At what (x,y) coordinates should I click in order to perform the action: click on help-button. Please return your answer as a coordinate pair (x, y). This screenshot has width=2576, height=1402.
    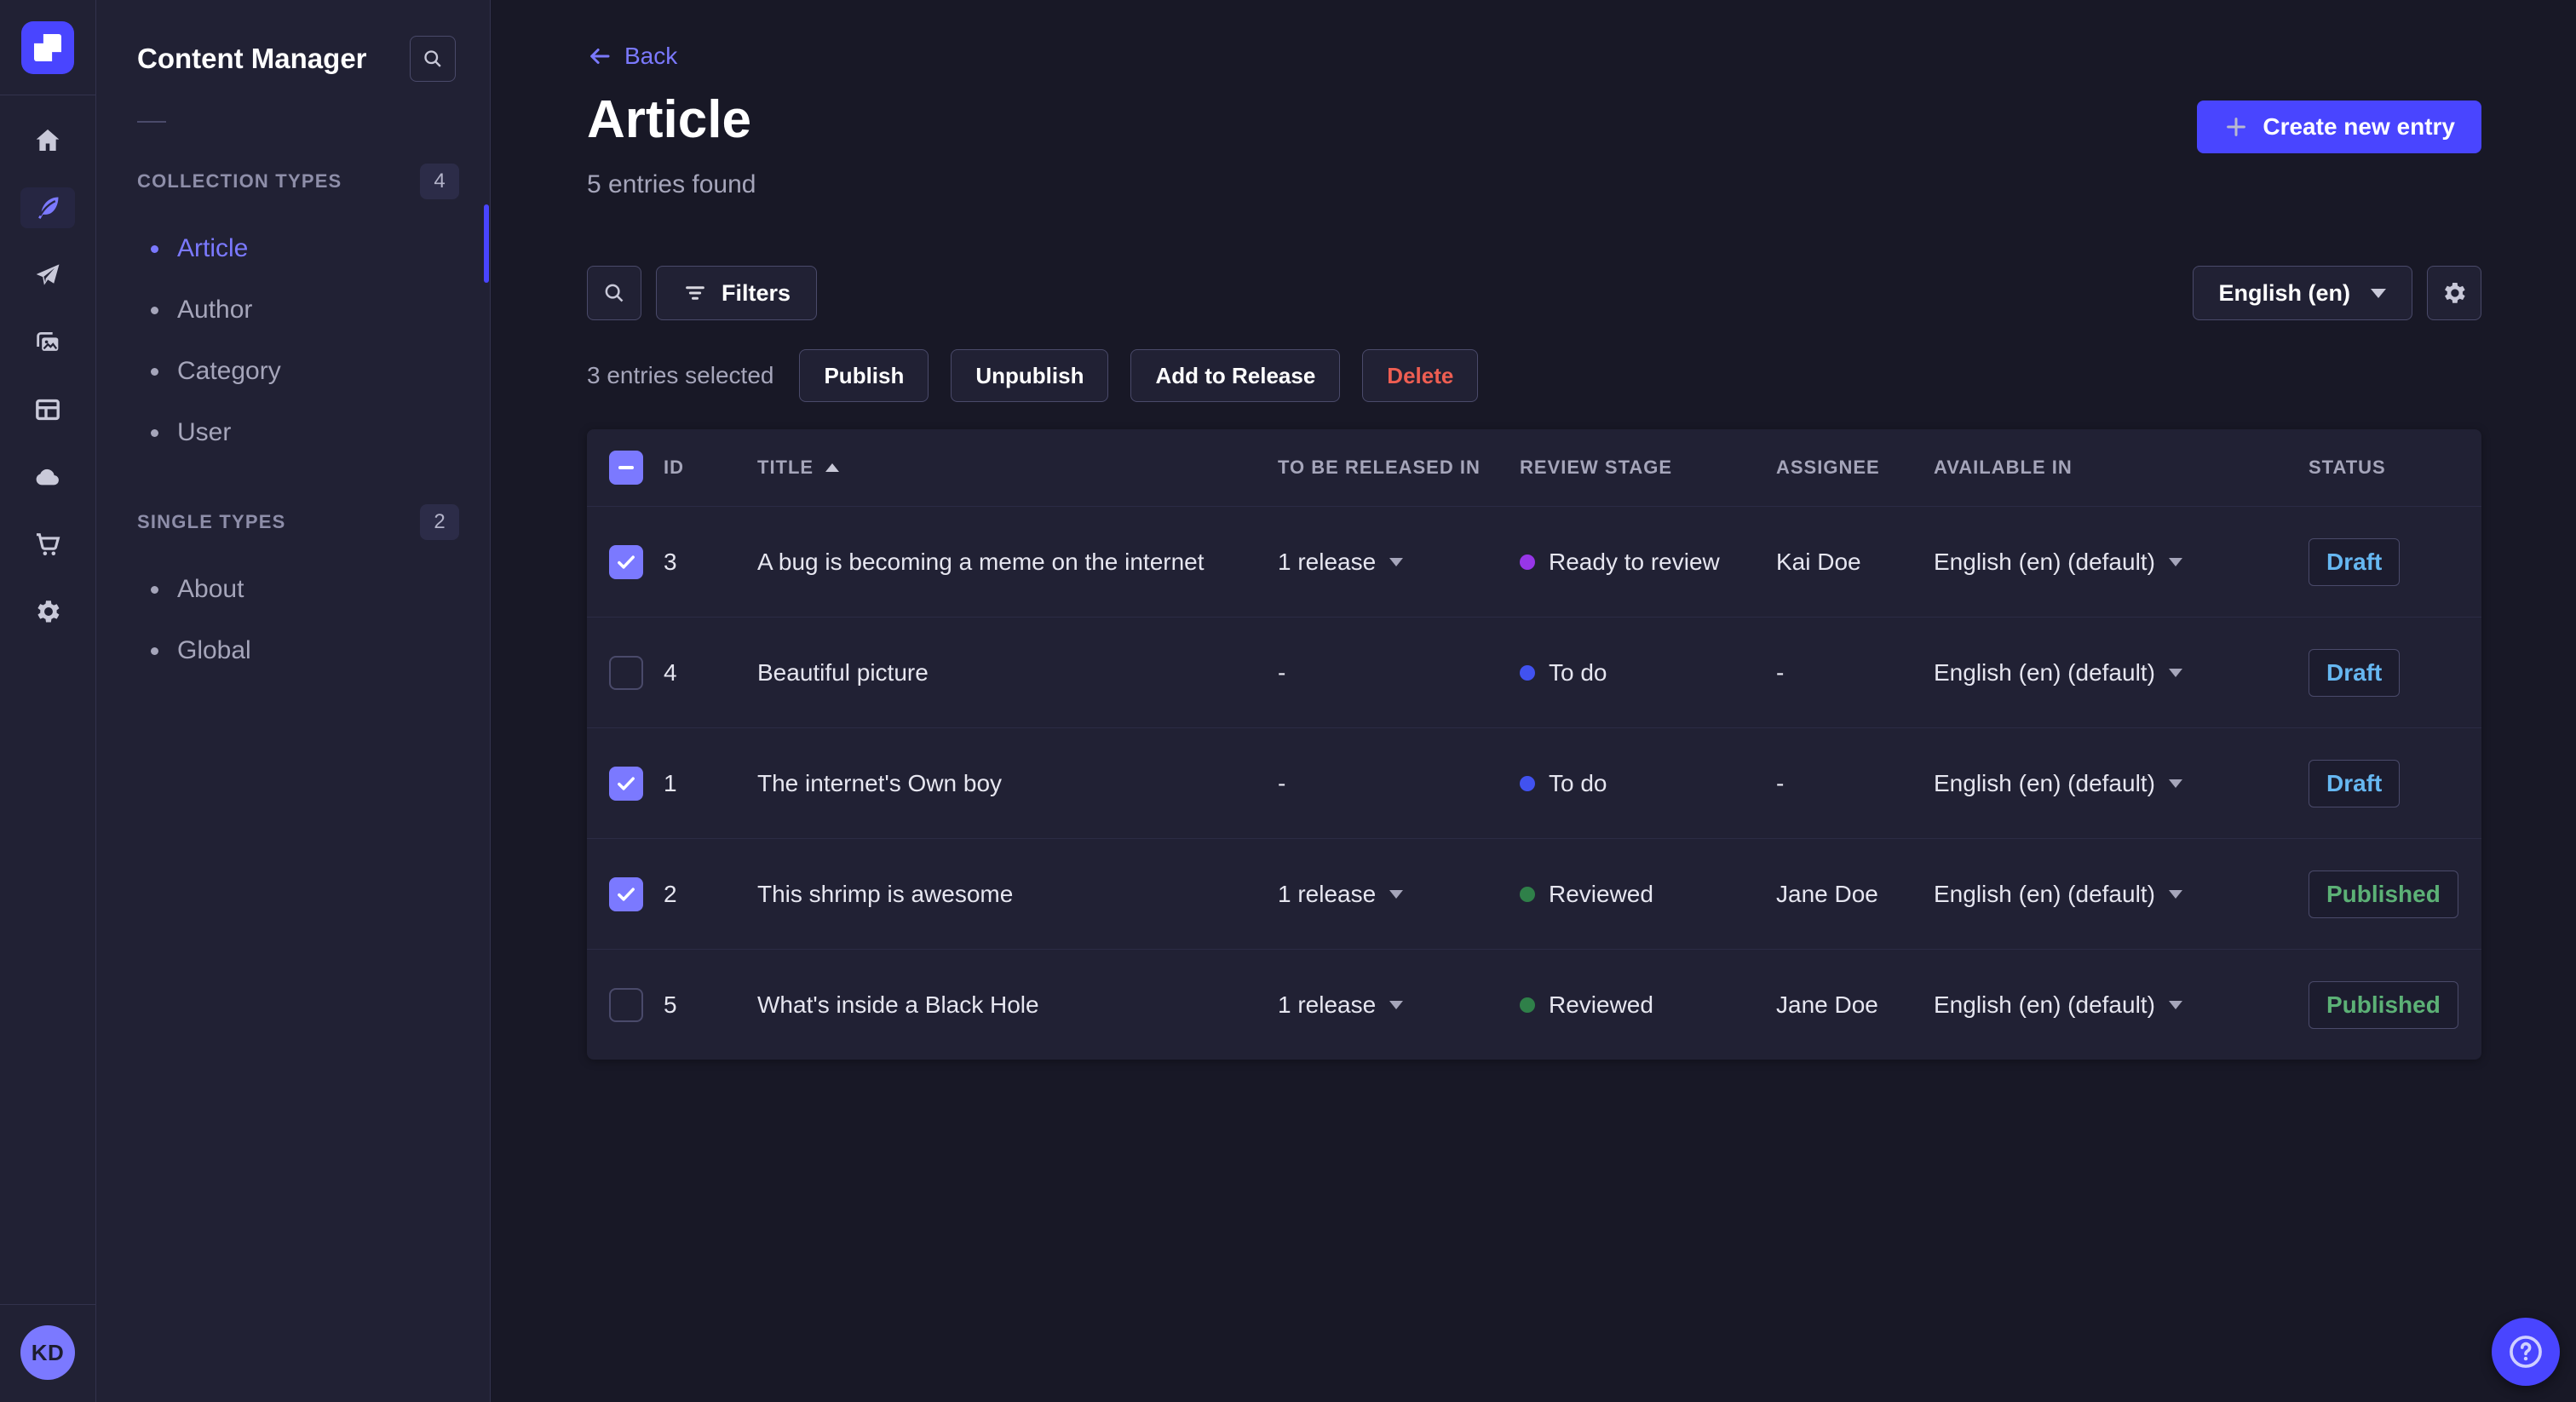
    Looking at the image, I should click on (2526, 1352).